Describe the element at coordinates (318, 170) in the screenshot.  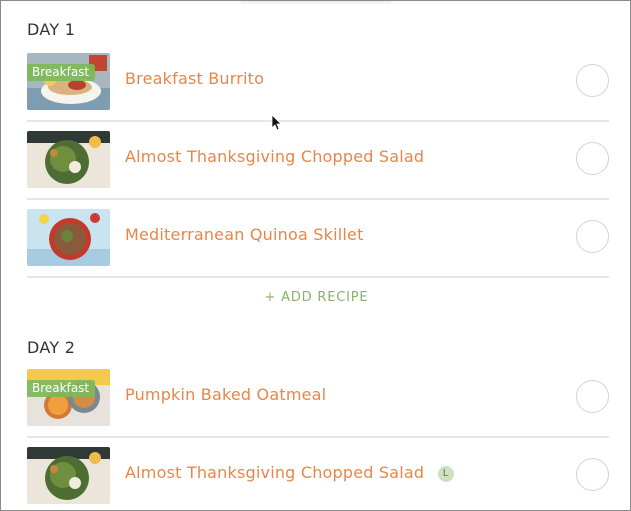
I see `recipe-row-day1-2: Almost Thanksgiving Chopped Salad` at that location.